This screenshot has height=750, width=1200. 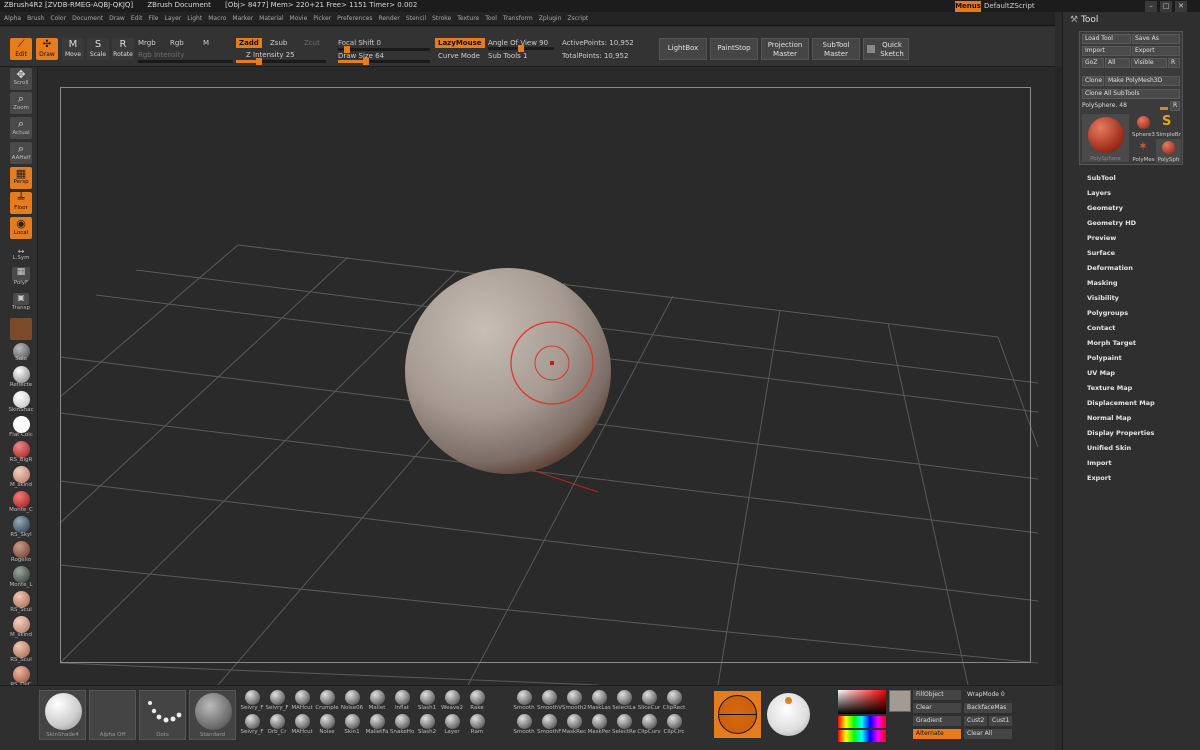 I want to click on transp-button: ▣, so click(x=21, y=299).